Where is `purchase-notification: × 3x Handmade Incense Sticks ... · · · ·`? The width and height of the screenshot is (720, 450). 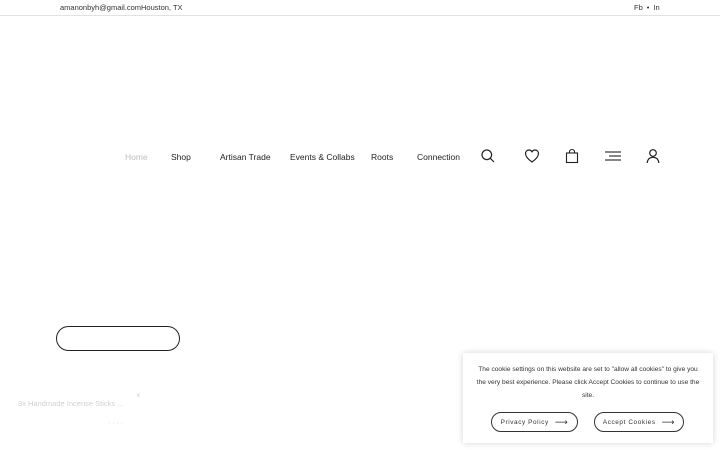 purchase-notification: × 3x Handmade Incense Sticks ... · · · · is located at coordinates (88, 412).